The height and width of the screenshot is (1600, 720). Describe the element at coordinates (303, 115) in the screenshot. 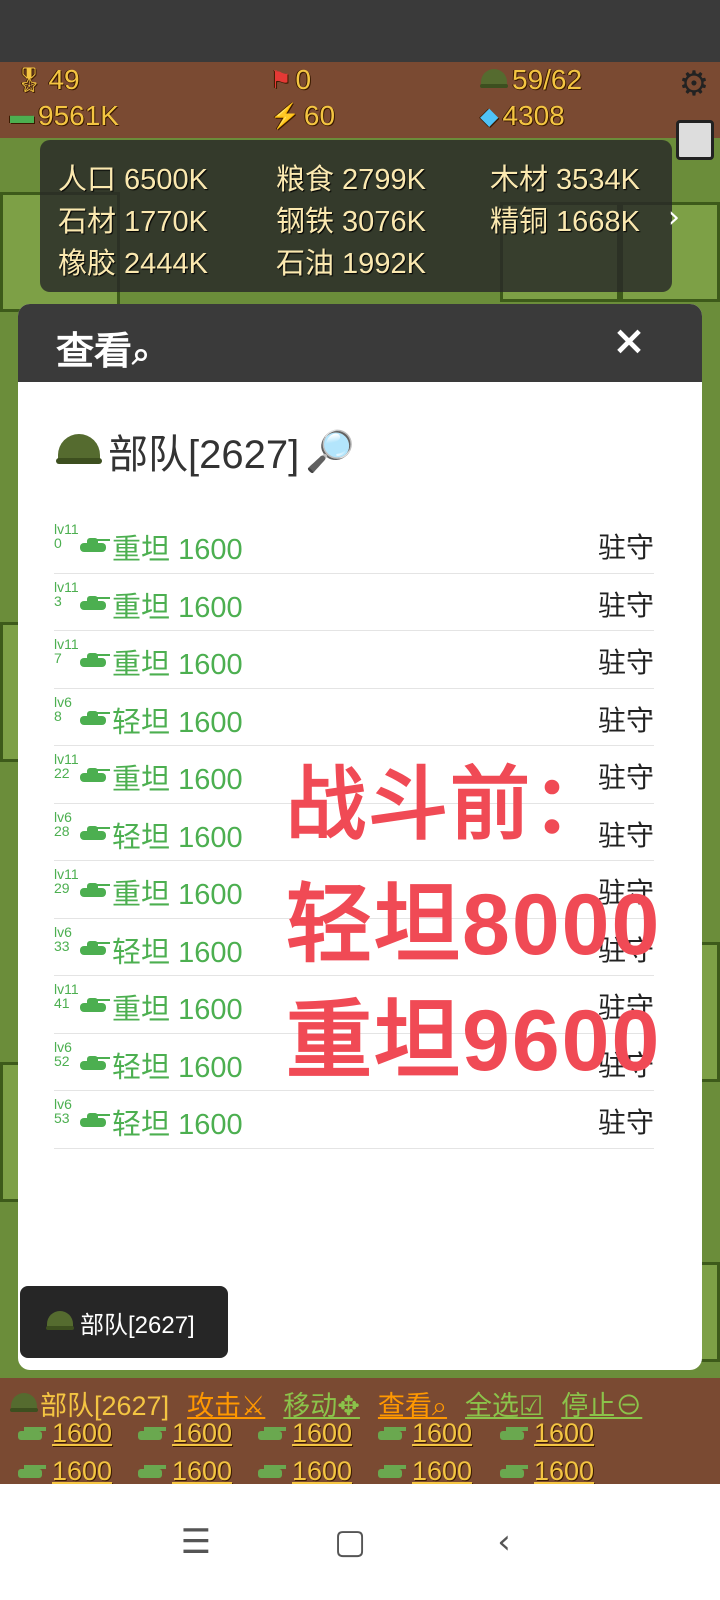

I see `energy-counter: ⚡ 60` at that location.